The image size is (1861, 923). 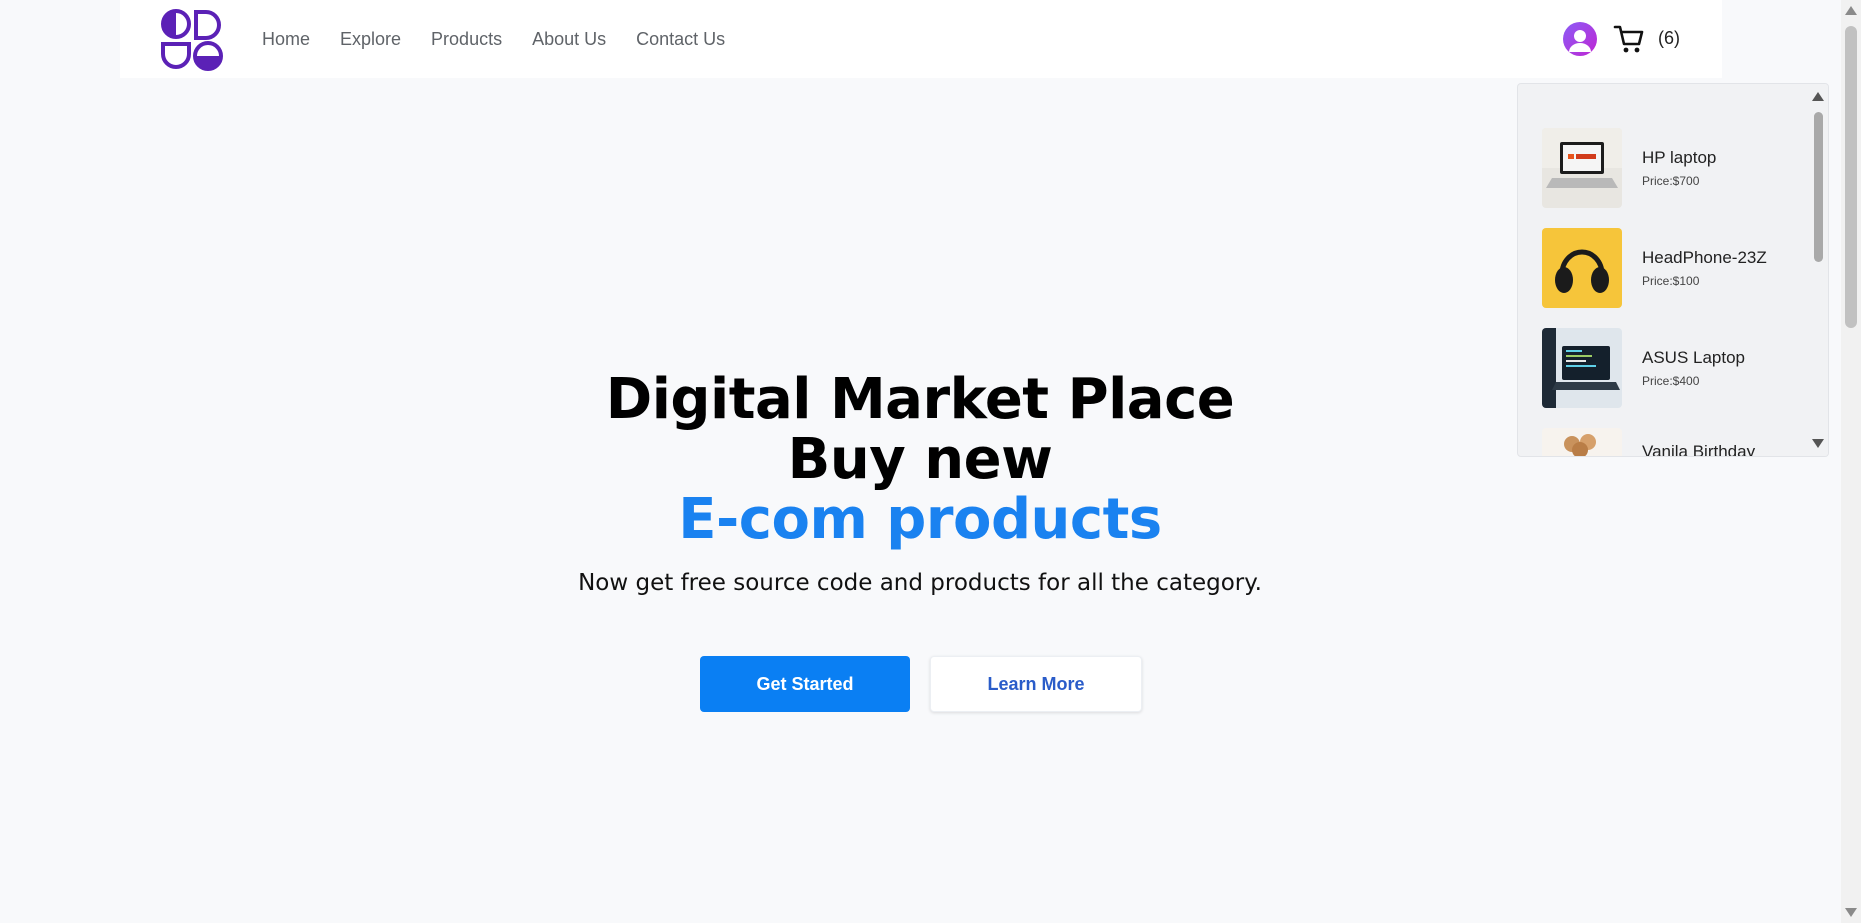 What do you see at coordinates (1672, 368) in the screenshot?
I see `cart-item: ASUS Laptop Price:$400` at bounding box center [1672, 368].